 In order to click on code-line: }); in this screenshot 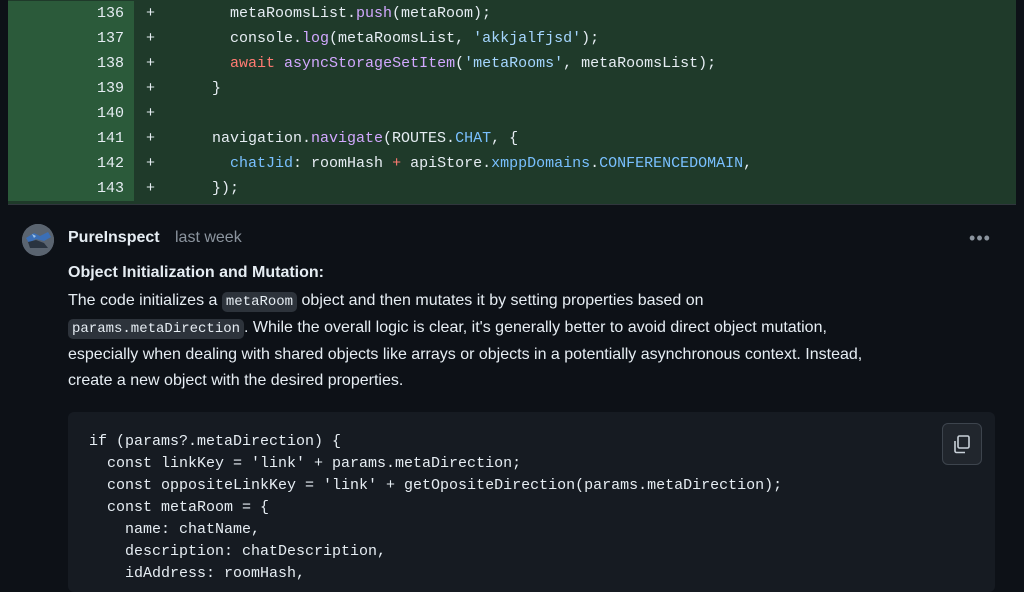, I will do `click(208, 188)`.